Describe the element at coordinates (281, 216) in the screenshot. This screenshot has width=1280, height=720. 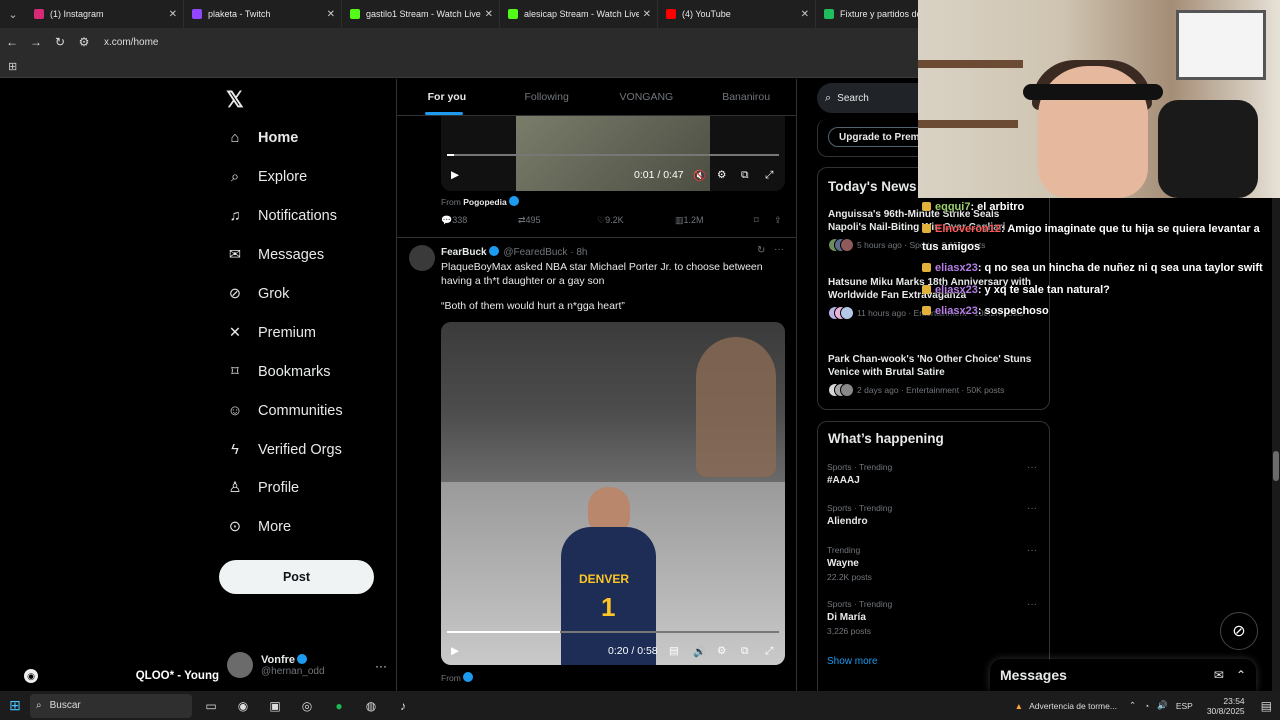
I see `nav-item-notifications: ♫ Notifications` at that location.